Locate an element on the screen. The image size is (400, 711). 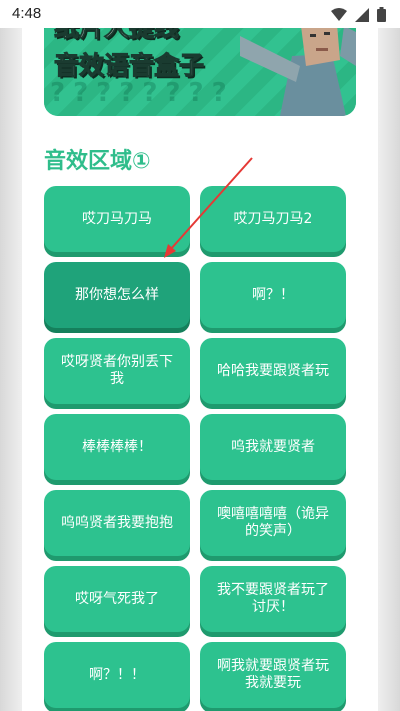
sound-button: 哎呀气死我了 is located at coordinates (117, 599).